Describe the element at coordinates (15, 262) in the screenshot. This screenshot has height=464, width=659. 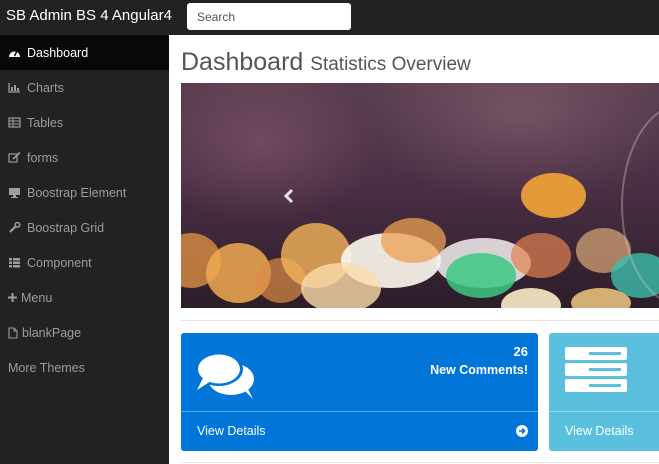
I see `list-icon` at that location.